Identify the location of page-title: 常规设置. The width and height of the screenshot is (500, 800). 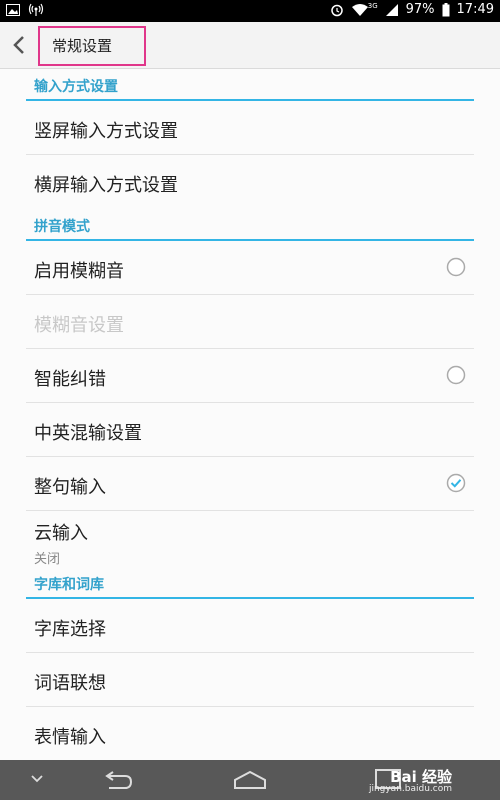
(82, 46).